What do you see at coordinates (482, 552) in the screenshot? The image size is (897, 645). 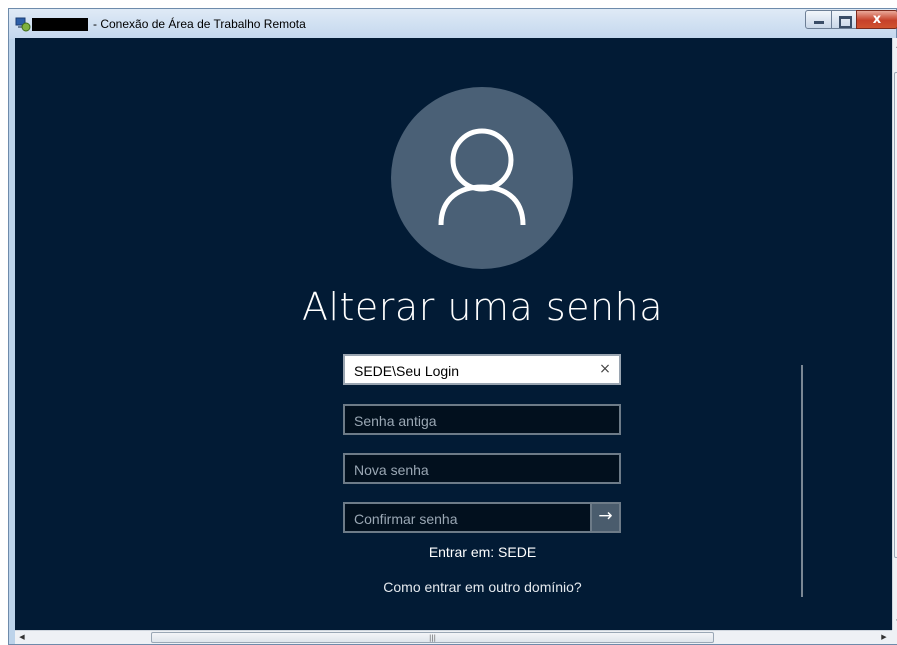 I see `signin-domain-text: Entrar em: SEDE` at bounding box center [482, 552].